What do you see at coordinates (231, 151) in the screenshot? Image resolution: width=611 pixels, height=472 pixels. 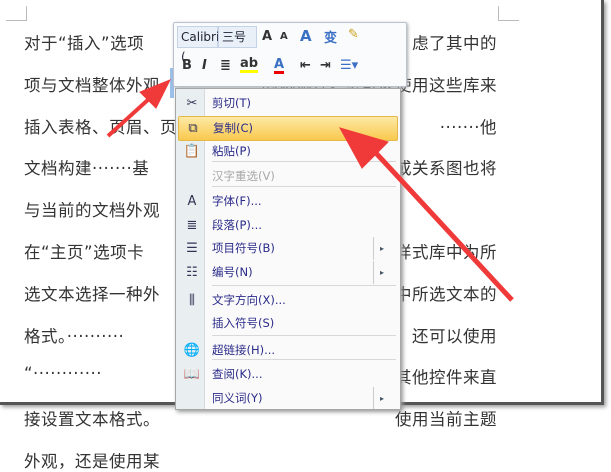 I see `menu-item-label: 粘贴(P)` at bounding box center [231, 151].